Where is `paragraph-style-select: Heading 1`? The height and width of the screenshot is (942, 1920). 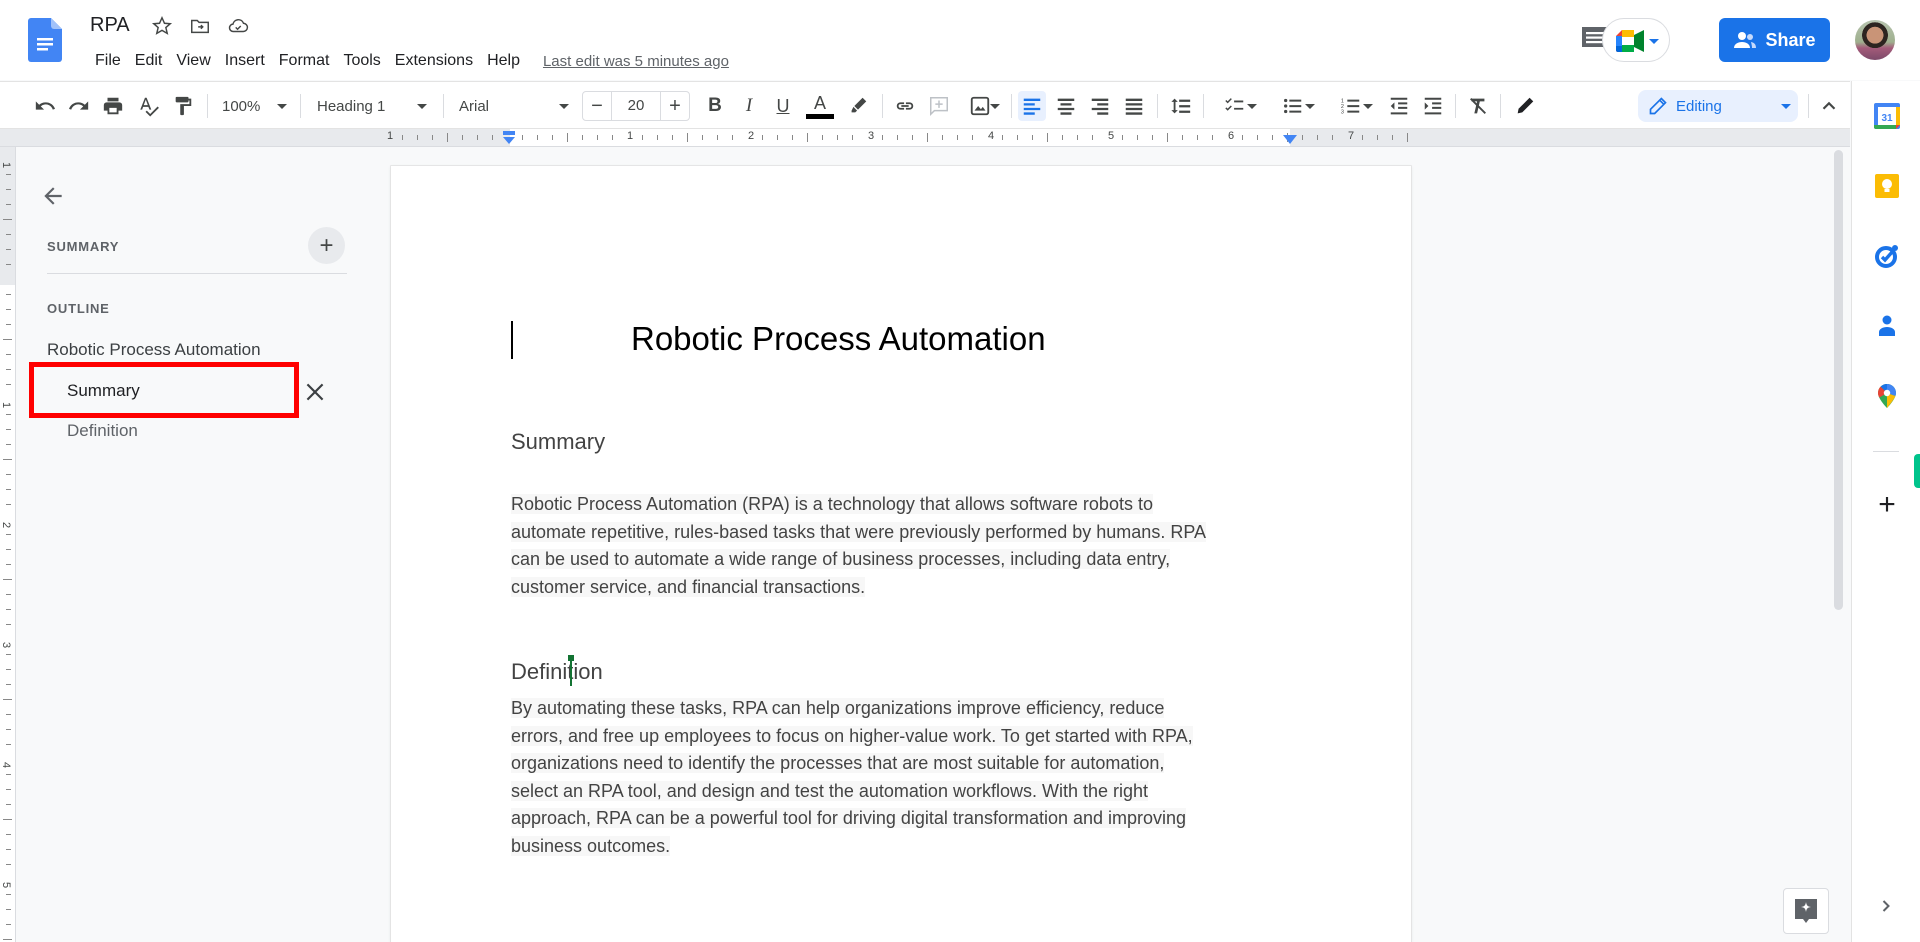 paragraph-style-select: Heading 1 is located at coordinates (373, 106).